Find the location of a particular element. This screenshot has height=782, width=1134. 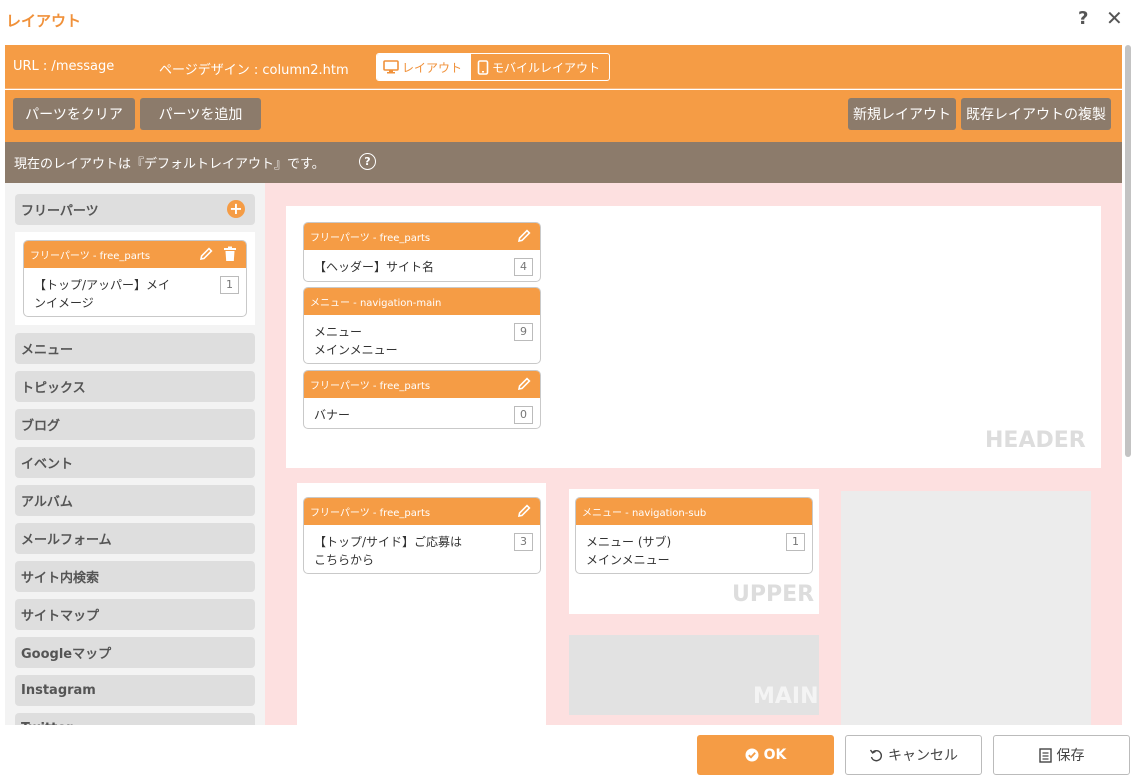

cancel-label: キャンセル is located at coordinates (923, 756).